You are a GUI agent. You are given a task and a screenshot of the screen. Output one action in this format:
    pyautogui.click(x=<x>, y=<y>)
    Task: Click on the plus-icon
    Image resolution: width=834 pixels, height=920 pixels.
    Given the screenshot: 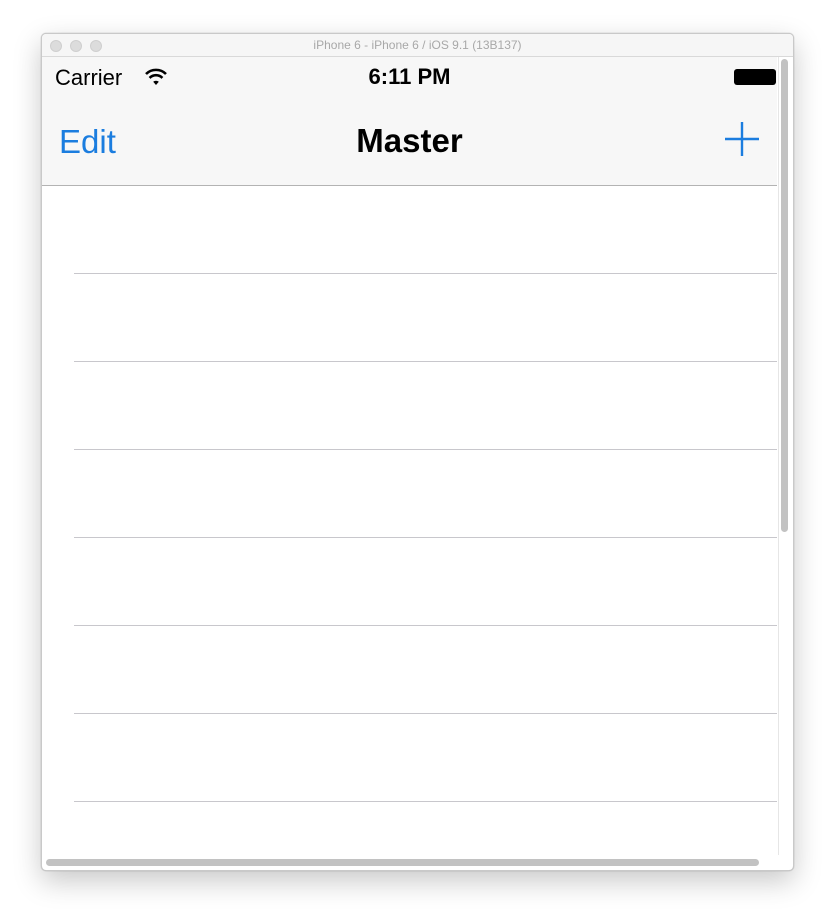 What is the action you would take?
    pyautogui.click(x=742, y=139)
    